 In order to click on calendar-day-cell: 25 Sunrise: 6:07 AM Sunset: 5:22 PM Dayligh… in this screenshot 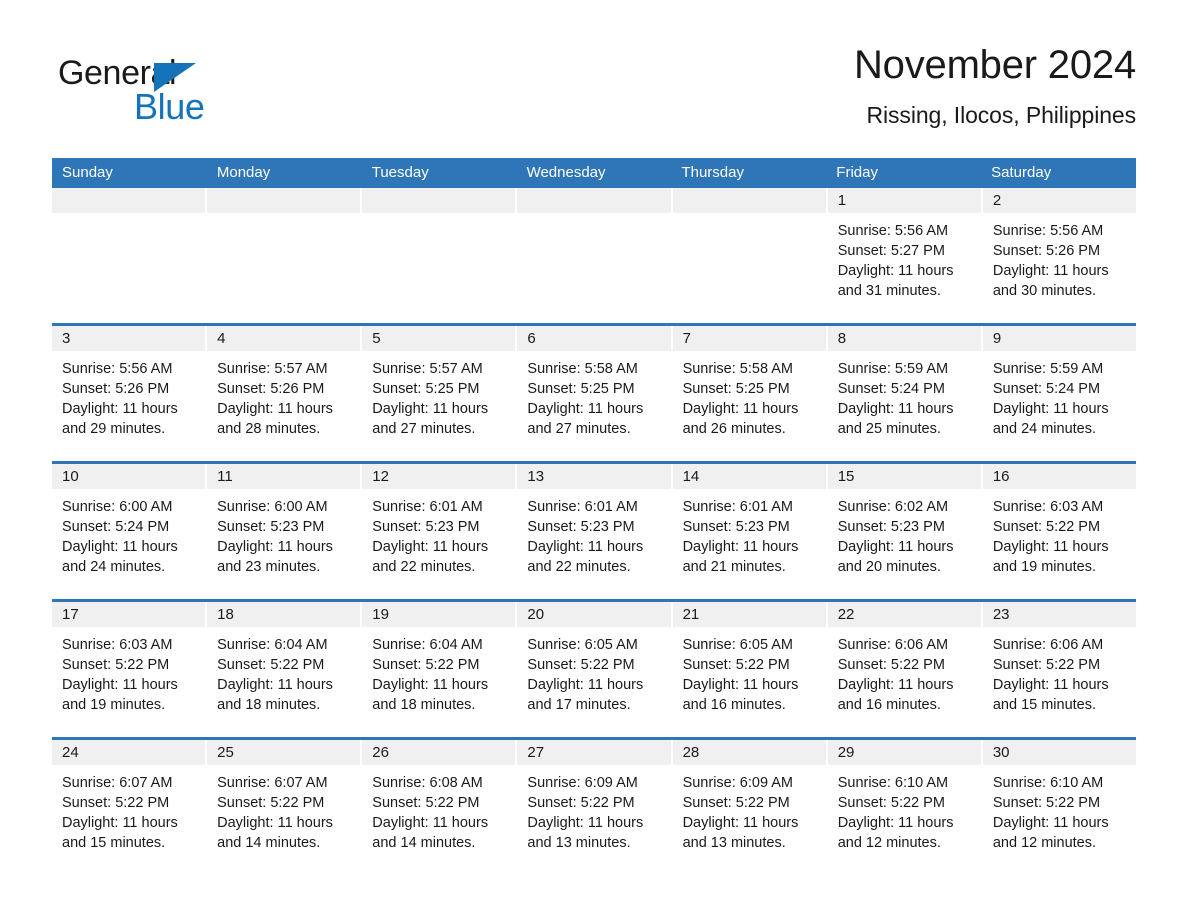, I will do `click(285, 796)`.